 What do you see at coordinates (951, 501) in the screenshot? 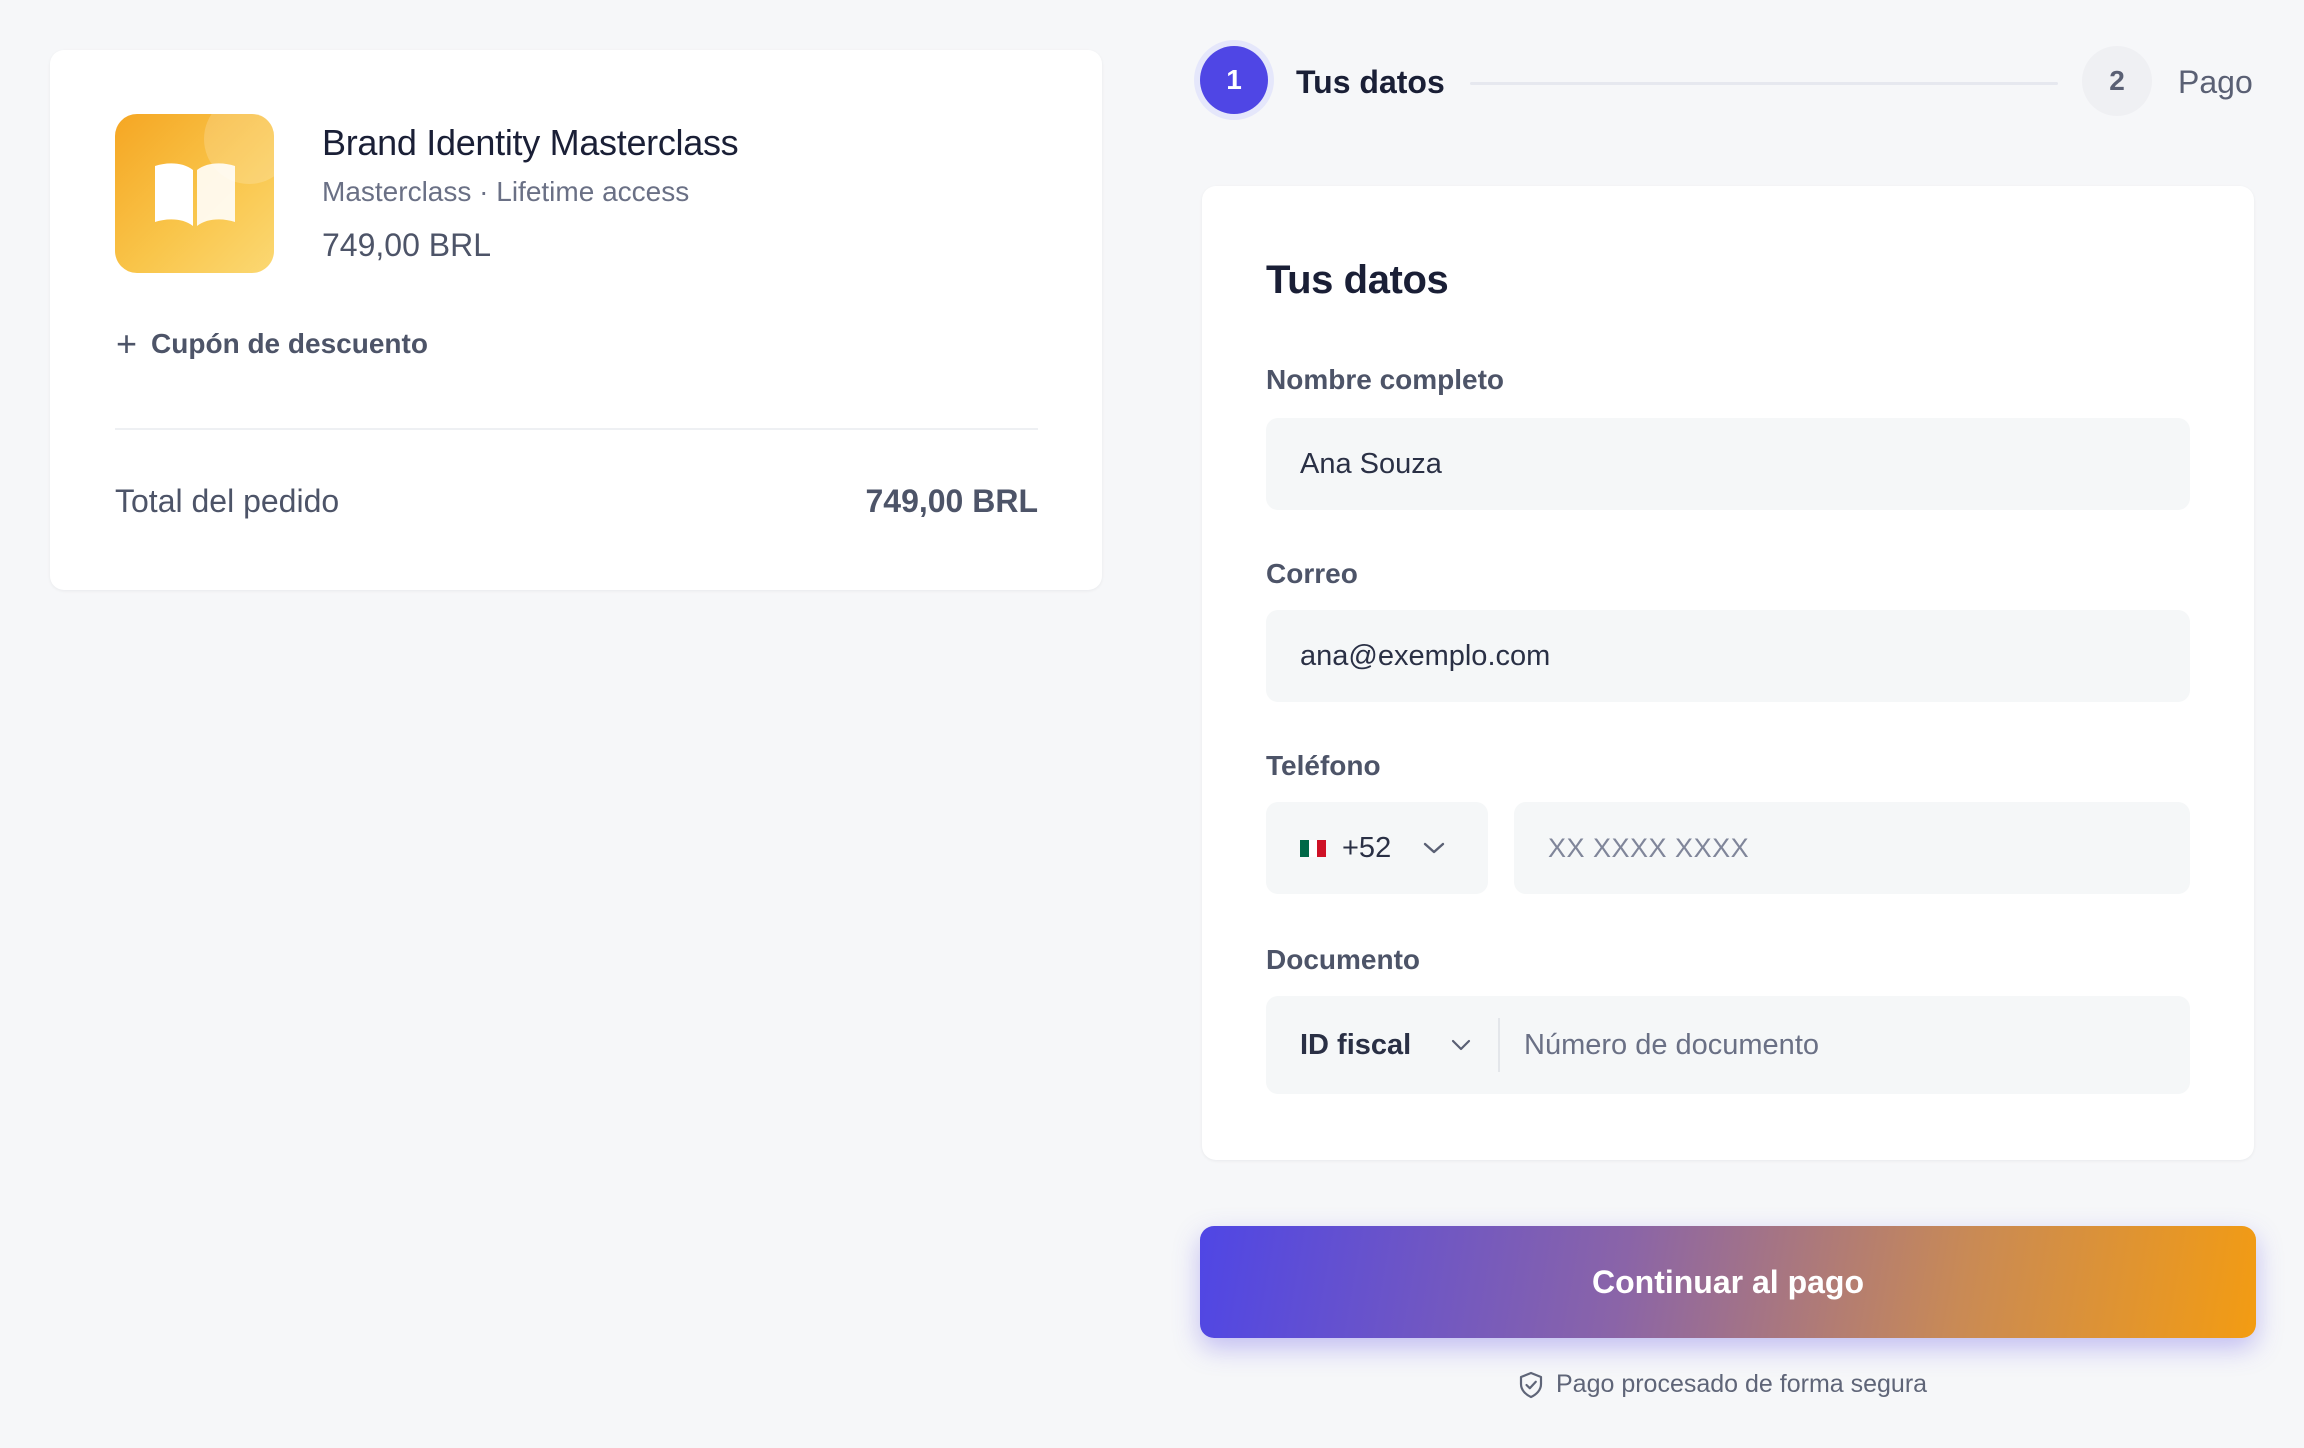
I see `total-value: 749,00 BRL` at bounding box center [951, 501].